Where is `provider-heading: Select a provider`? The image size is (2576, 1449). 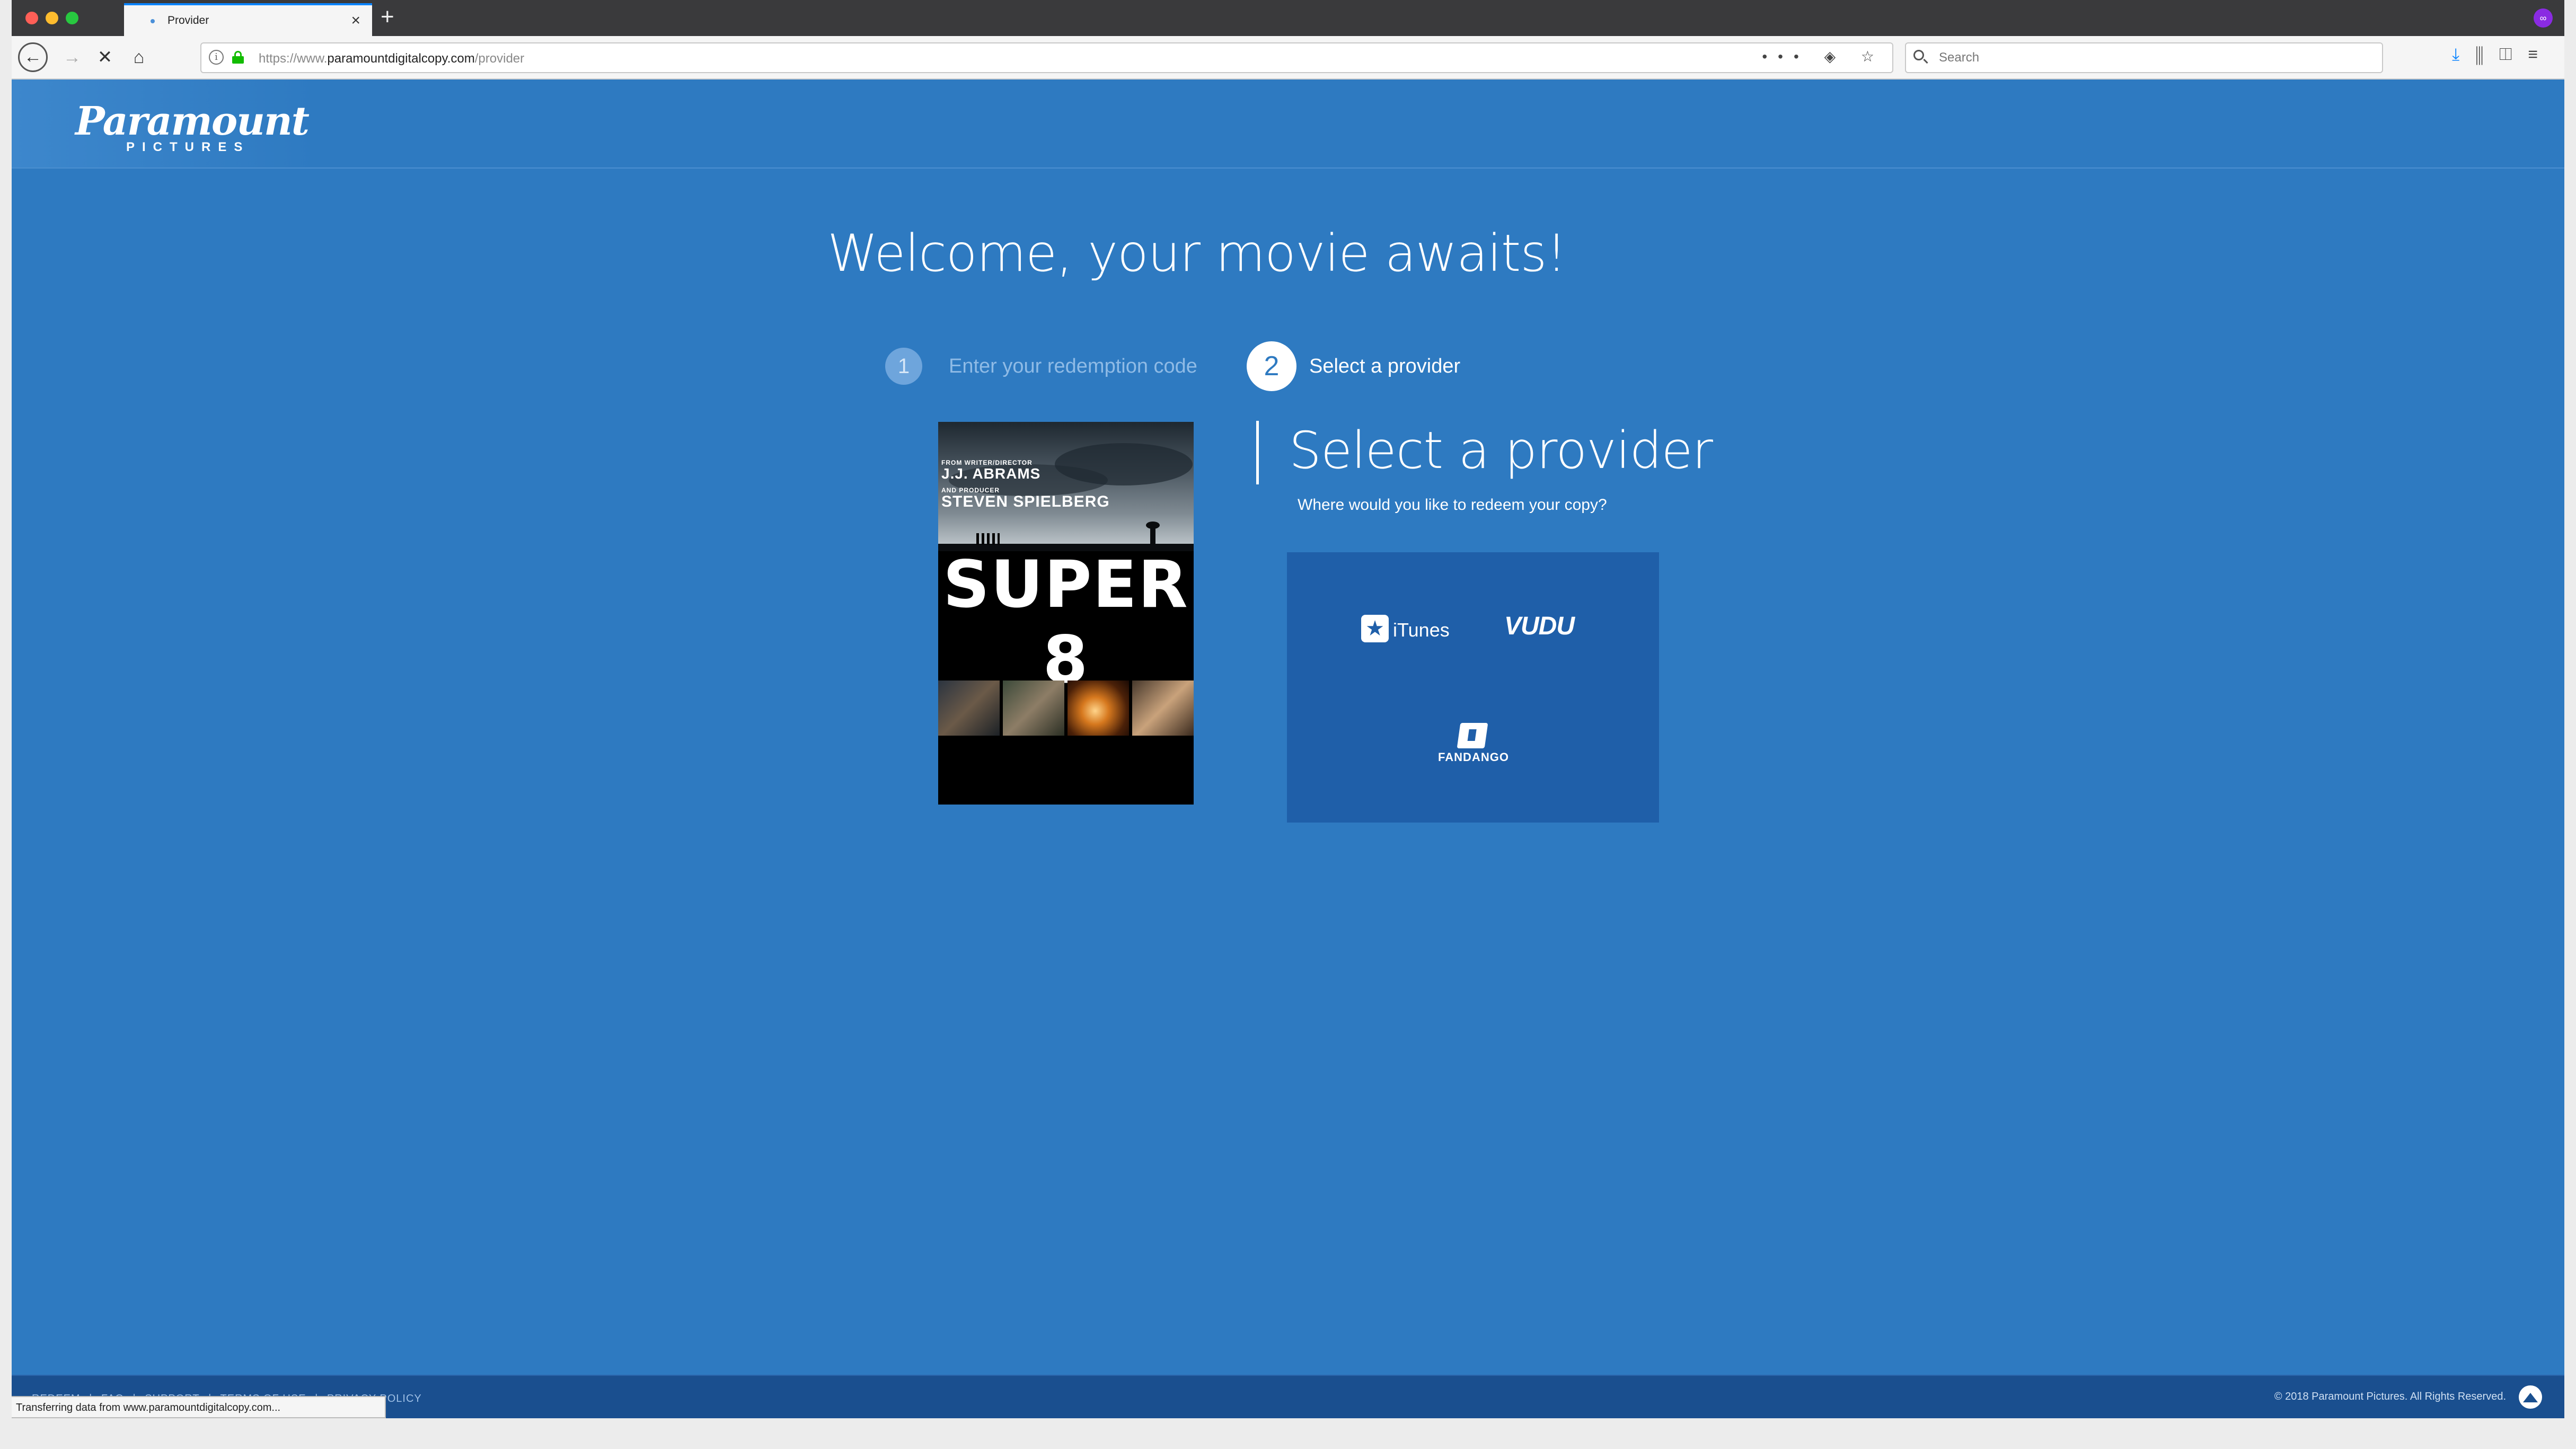 provider-heading: Select a provider is located at coordinates (1501, 450).